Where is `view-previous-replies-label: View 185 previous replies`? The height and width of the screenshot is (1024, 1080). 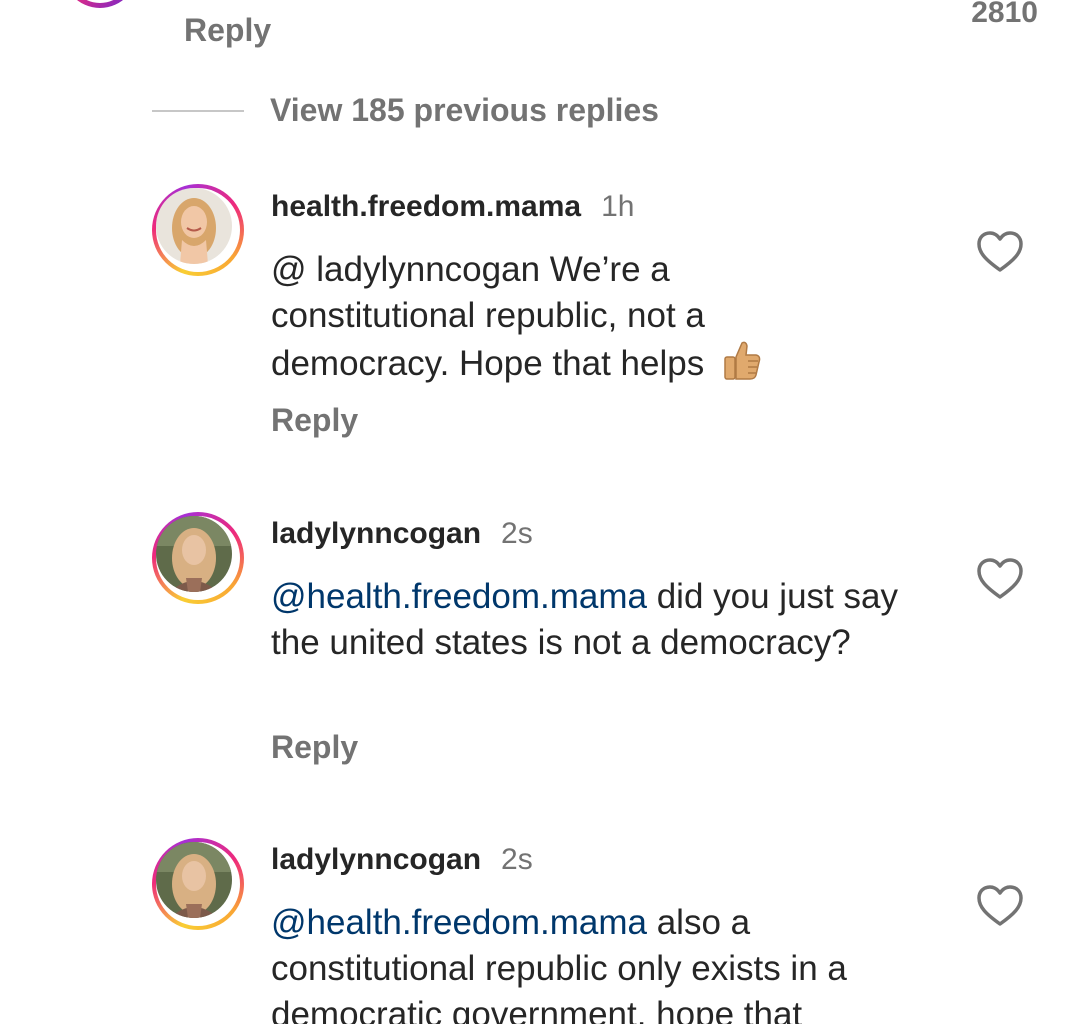
view-previous-replies-label: View 185 previous replies is located at coordinates (464, 110).